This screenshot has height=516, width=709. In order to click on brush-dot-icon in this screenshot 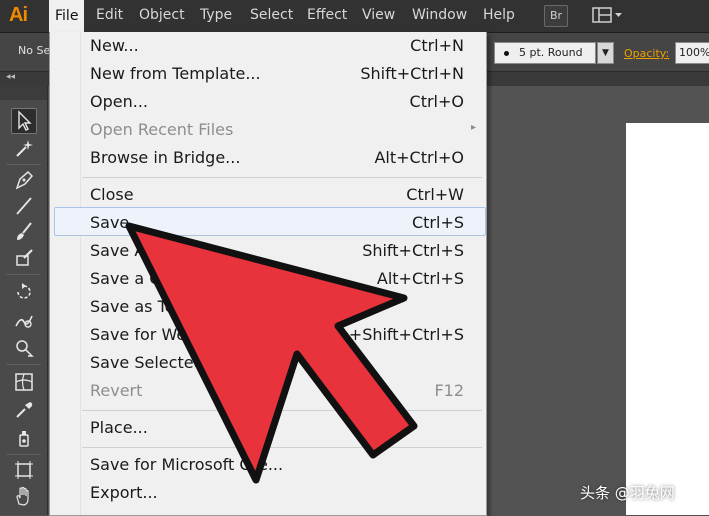, I will do `click(506, 53)`.